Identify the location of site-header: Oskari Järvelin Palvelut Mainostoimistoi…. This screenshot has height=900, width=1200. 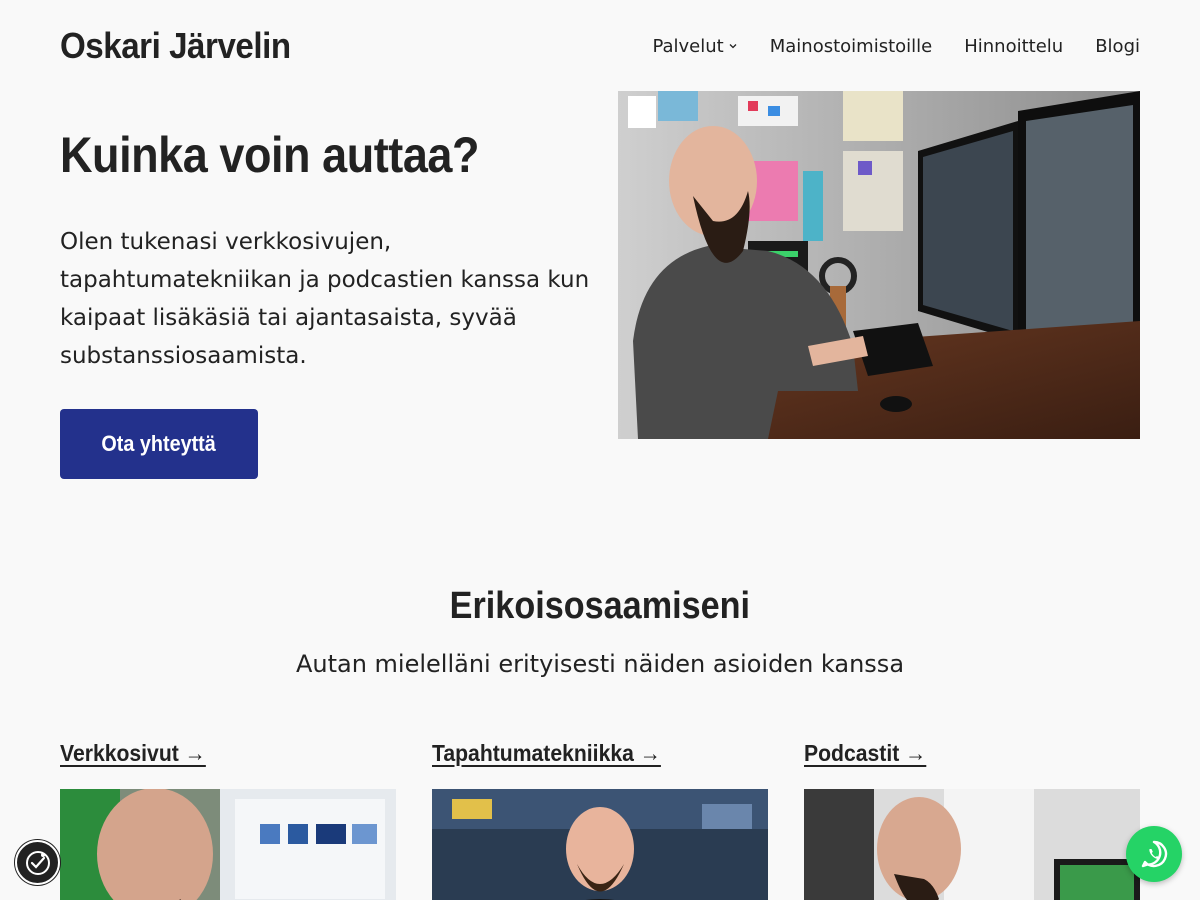
(600, 46).